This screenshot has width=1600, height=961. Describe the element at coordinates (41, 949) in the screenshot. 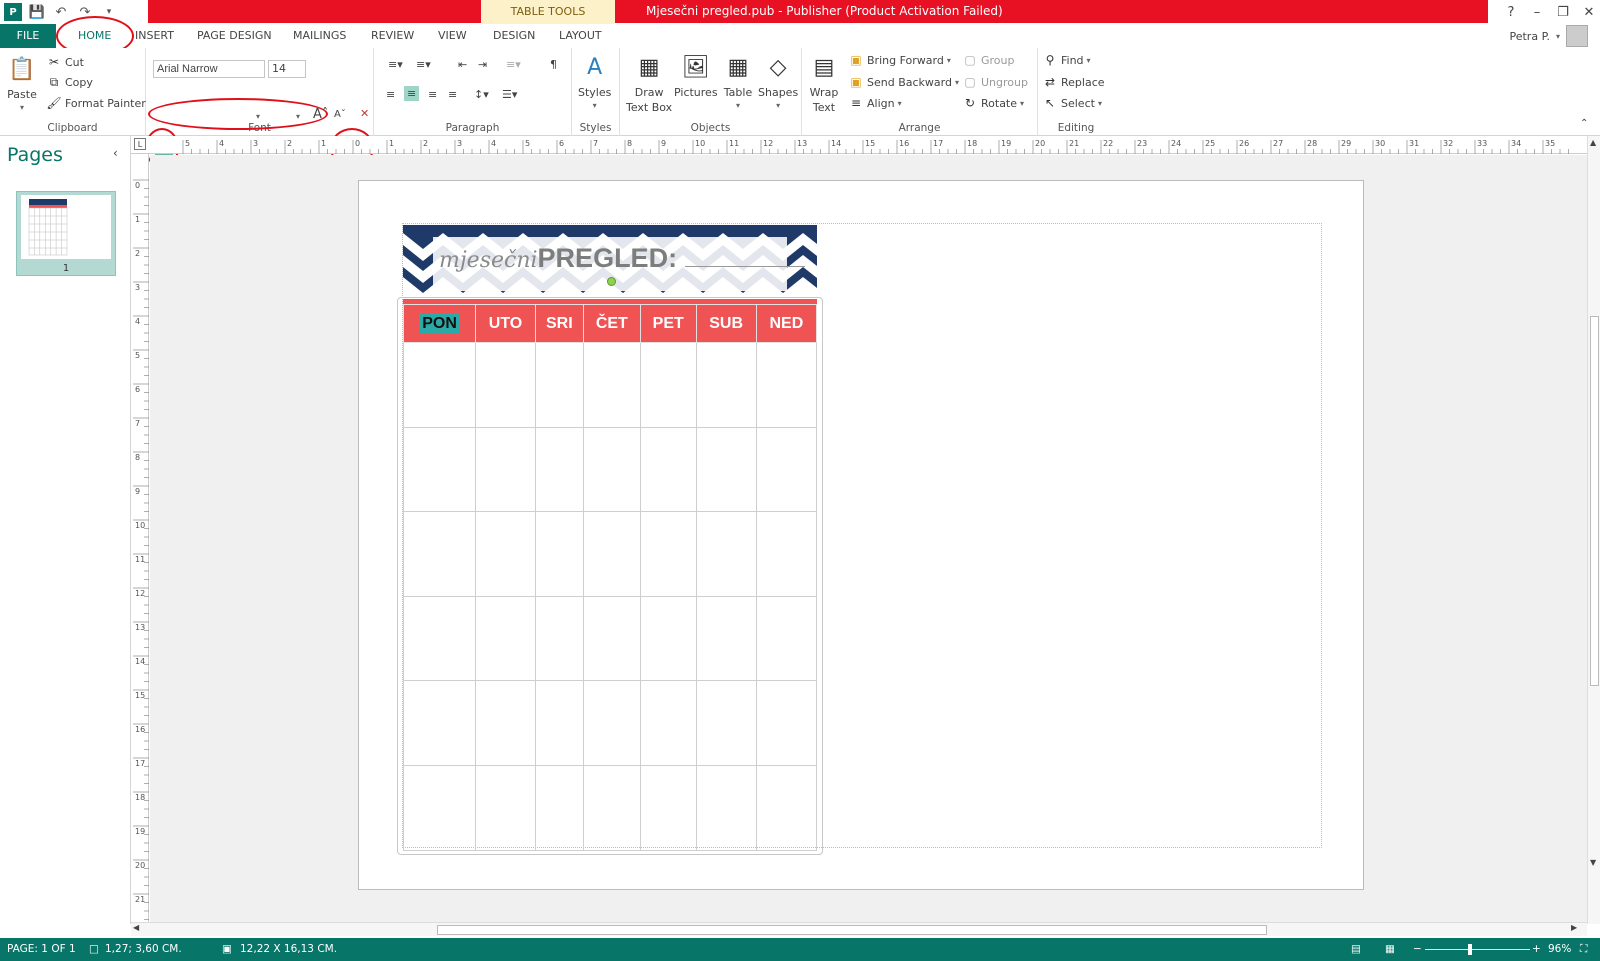

I see `page-indicator: PAGE: 1 OF 1` at that location.